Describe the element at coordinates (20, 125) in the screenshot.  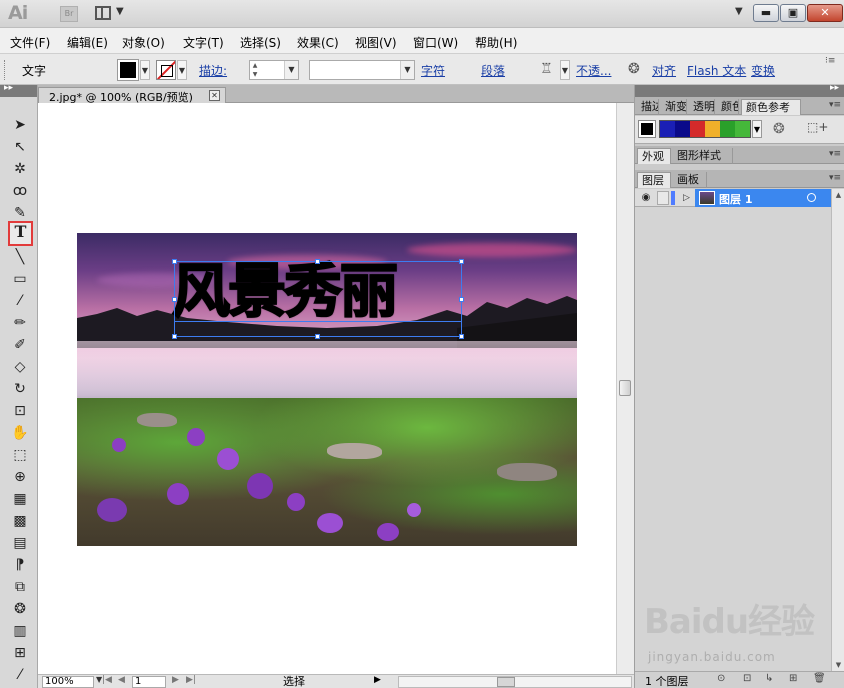
I see `selection-tool: ➤` at that location.